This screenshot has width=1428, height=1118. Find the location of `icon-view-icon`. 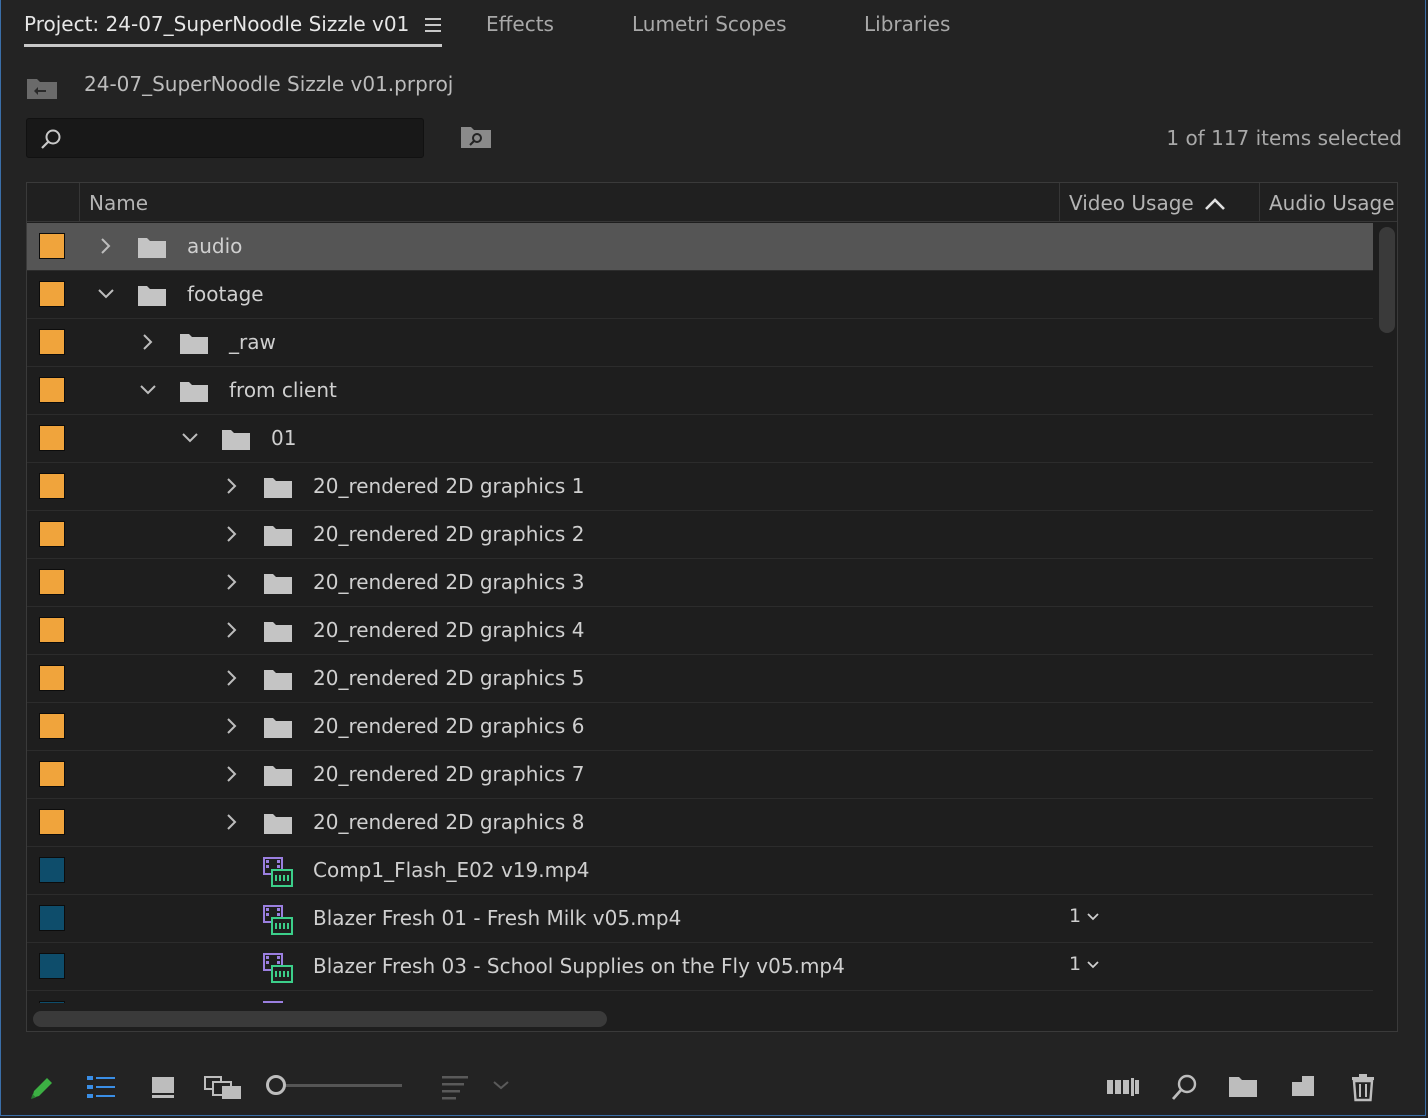

icon-view-icon is located at coordinates (163, 1087).